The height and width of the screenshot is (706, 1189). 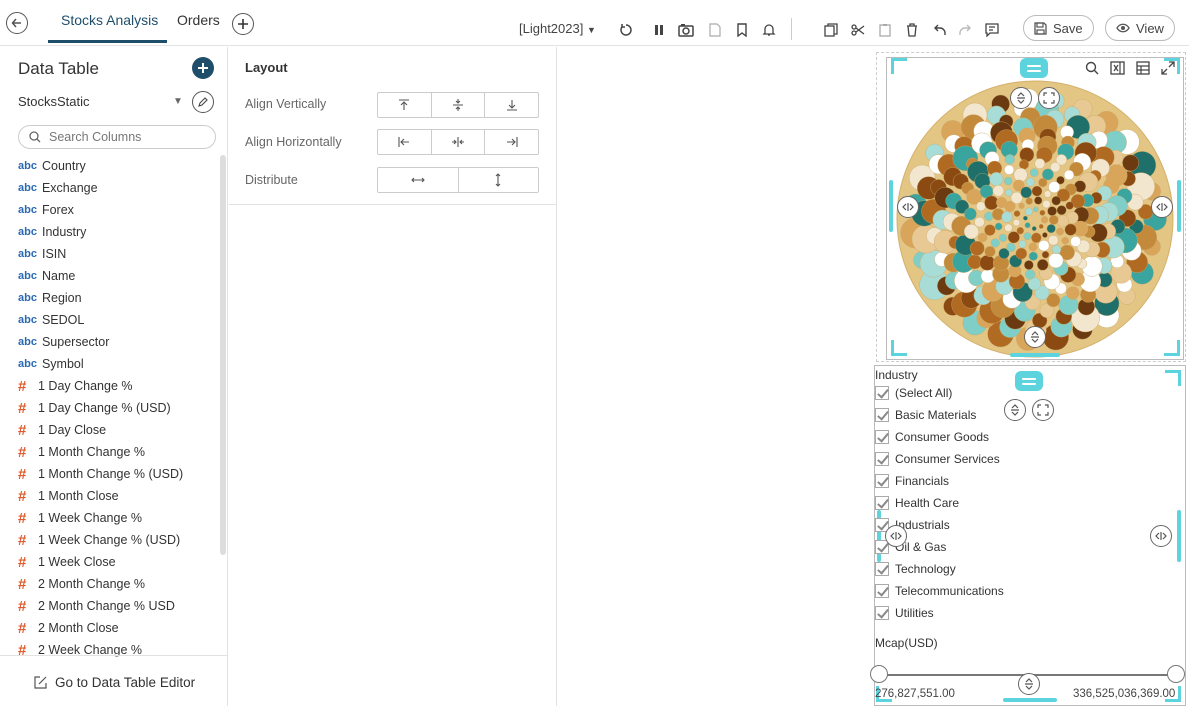 What do you see at coordinates (858, 30) in the screenshot?
I see `cut-icon` at bounding box center [858, 30].